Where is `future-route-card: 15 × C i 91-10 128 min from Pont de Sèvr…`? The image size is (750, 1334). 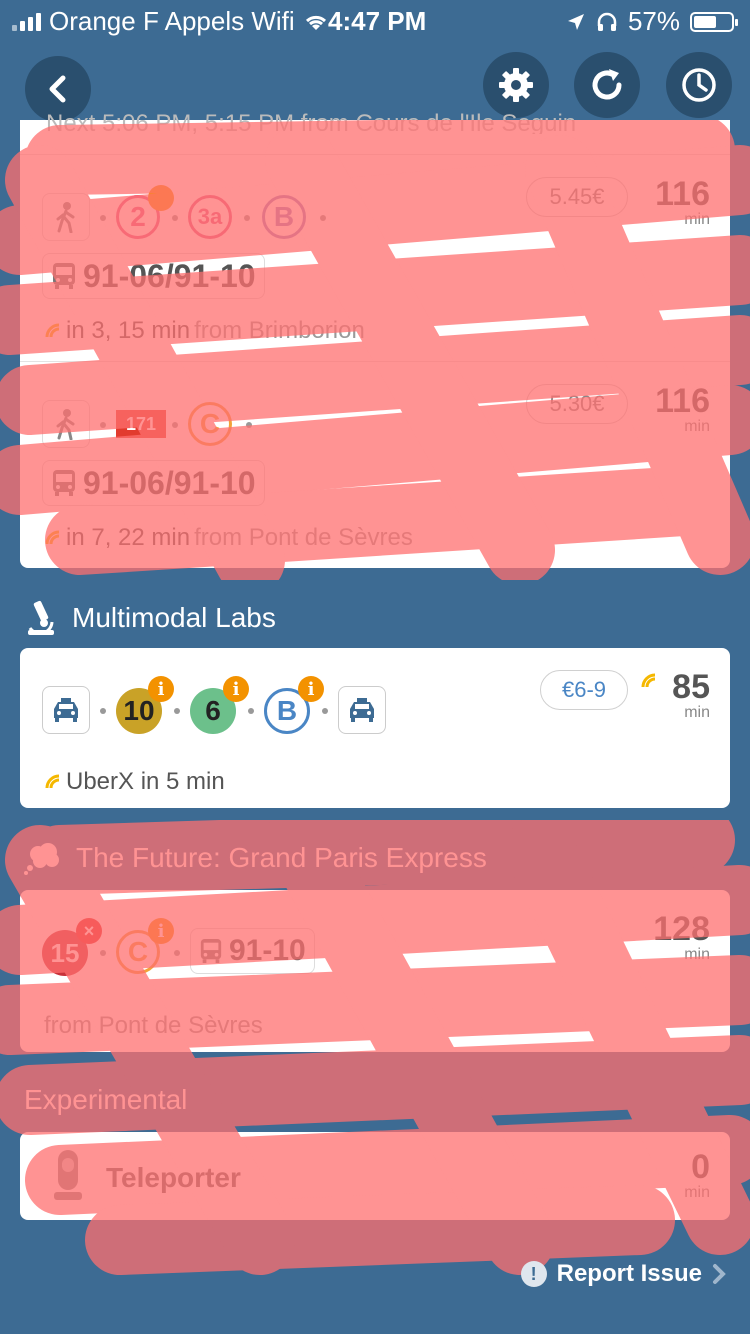 future-route-card: 15 × C i 91-10 128 min from Pont de Sèvr… is located at coordinates (375, 971).